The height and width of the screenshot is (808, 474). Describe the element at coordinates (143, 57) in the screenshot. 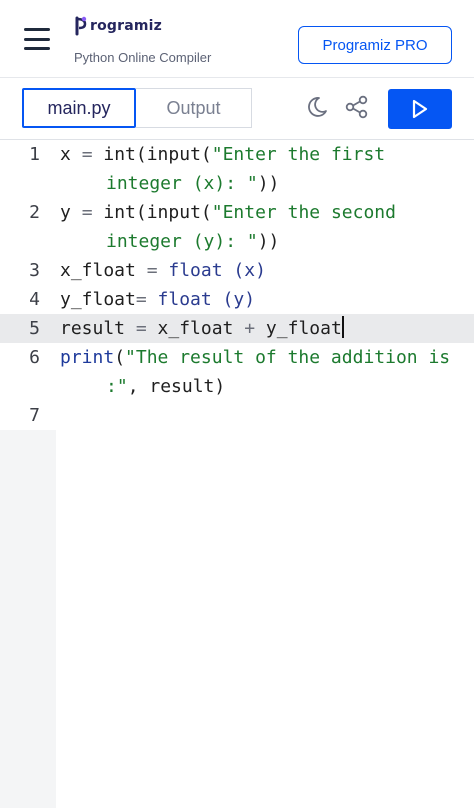

I see `page-subtitle: Python Online Compiler` at that location.